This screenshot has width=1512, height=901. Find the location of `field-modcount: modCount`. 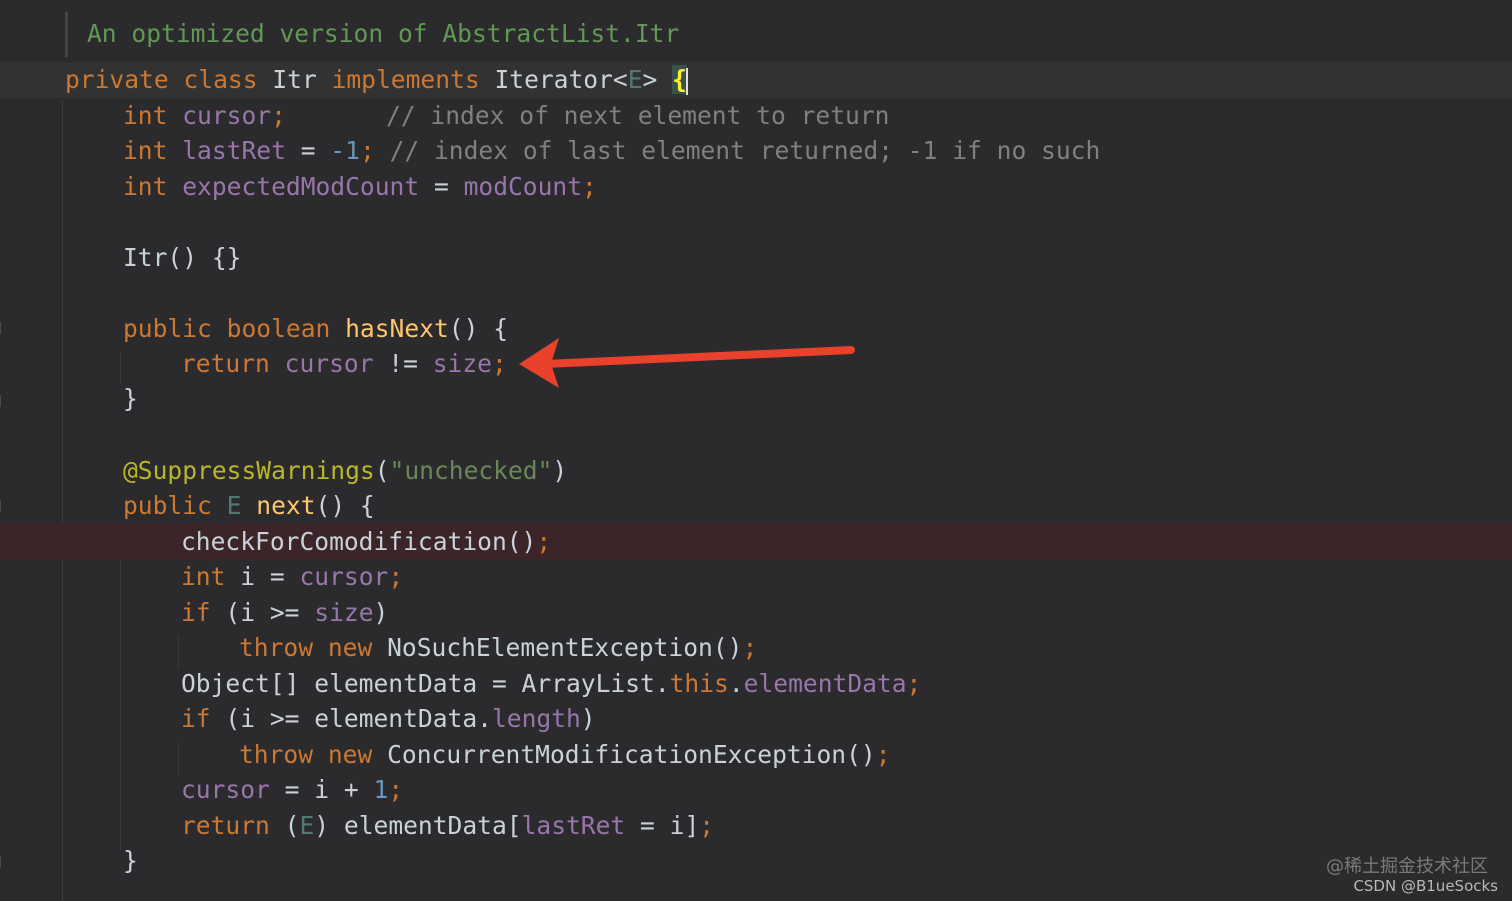

field-modcount: modCount is located at coordinates (523, 186).